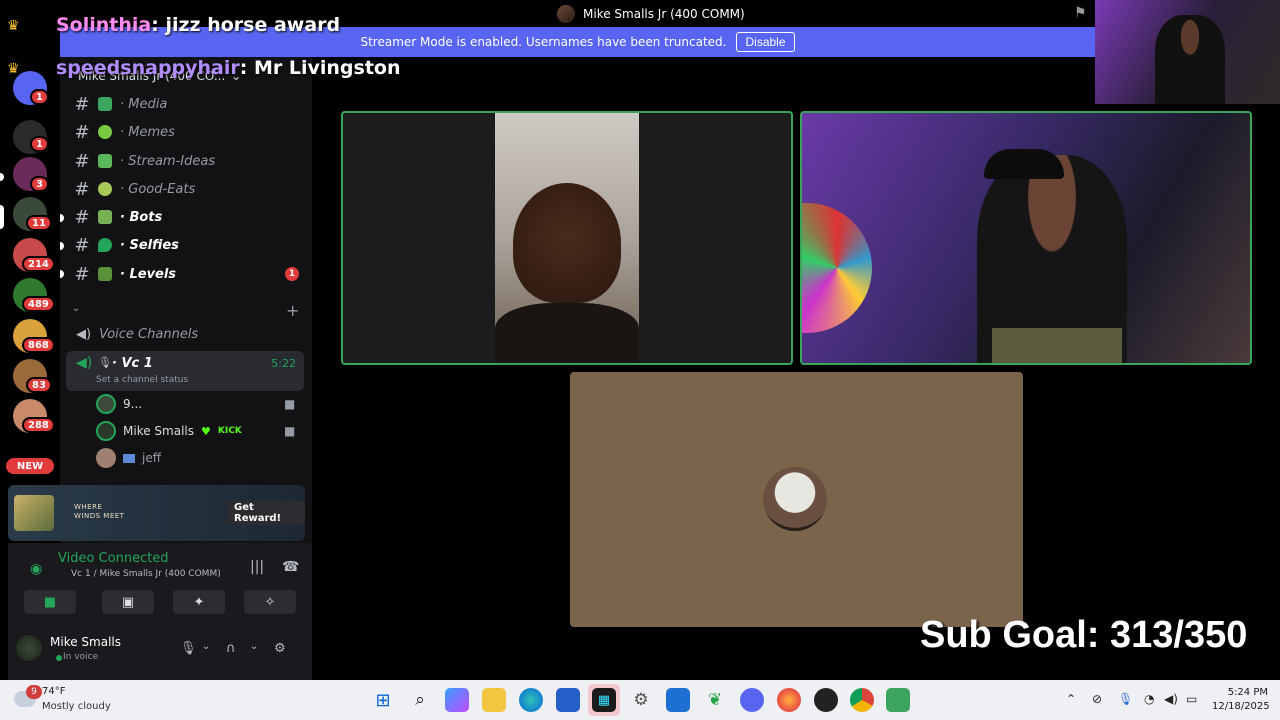 This screenshot has width=1280, height=720. Describe the element at coordinates (270, 602) in the screenshot. I see `soundboard-button: ✧` at that location.